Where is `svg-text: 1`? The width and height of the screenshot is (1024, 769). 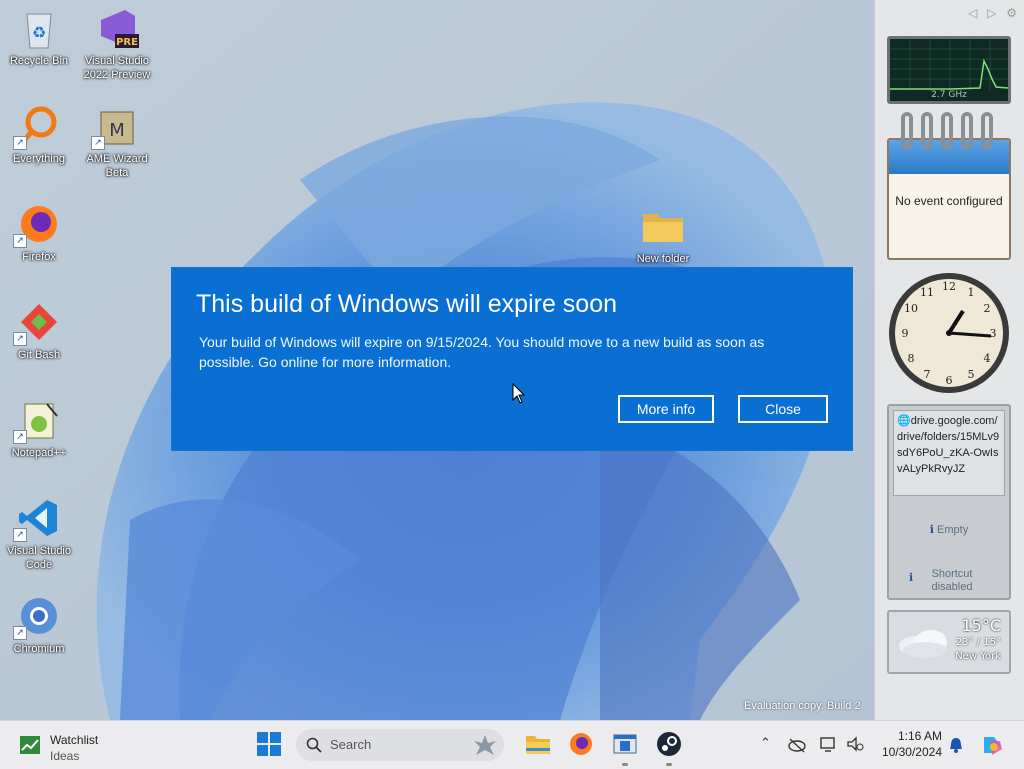
svg-text: 1 is located at coordinates (971, 292).